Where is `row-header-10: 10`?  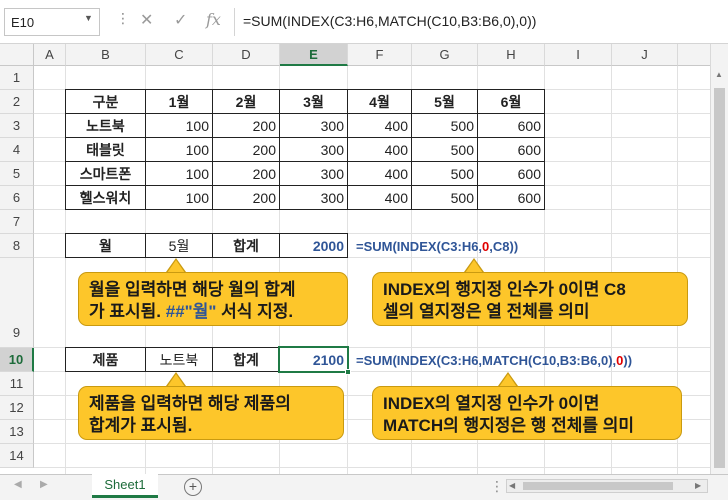
row-header-10: 10 is located at coordinates (17, 360).